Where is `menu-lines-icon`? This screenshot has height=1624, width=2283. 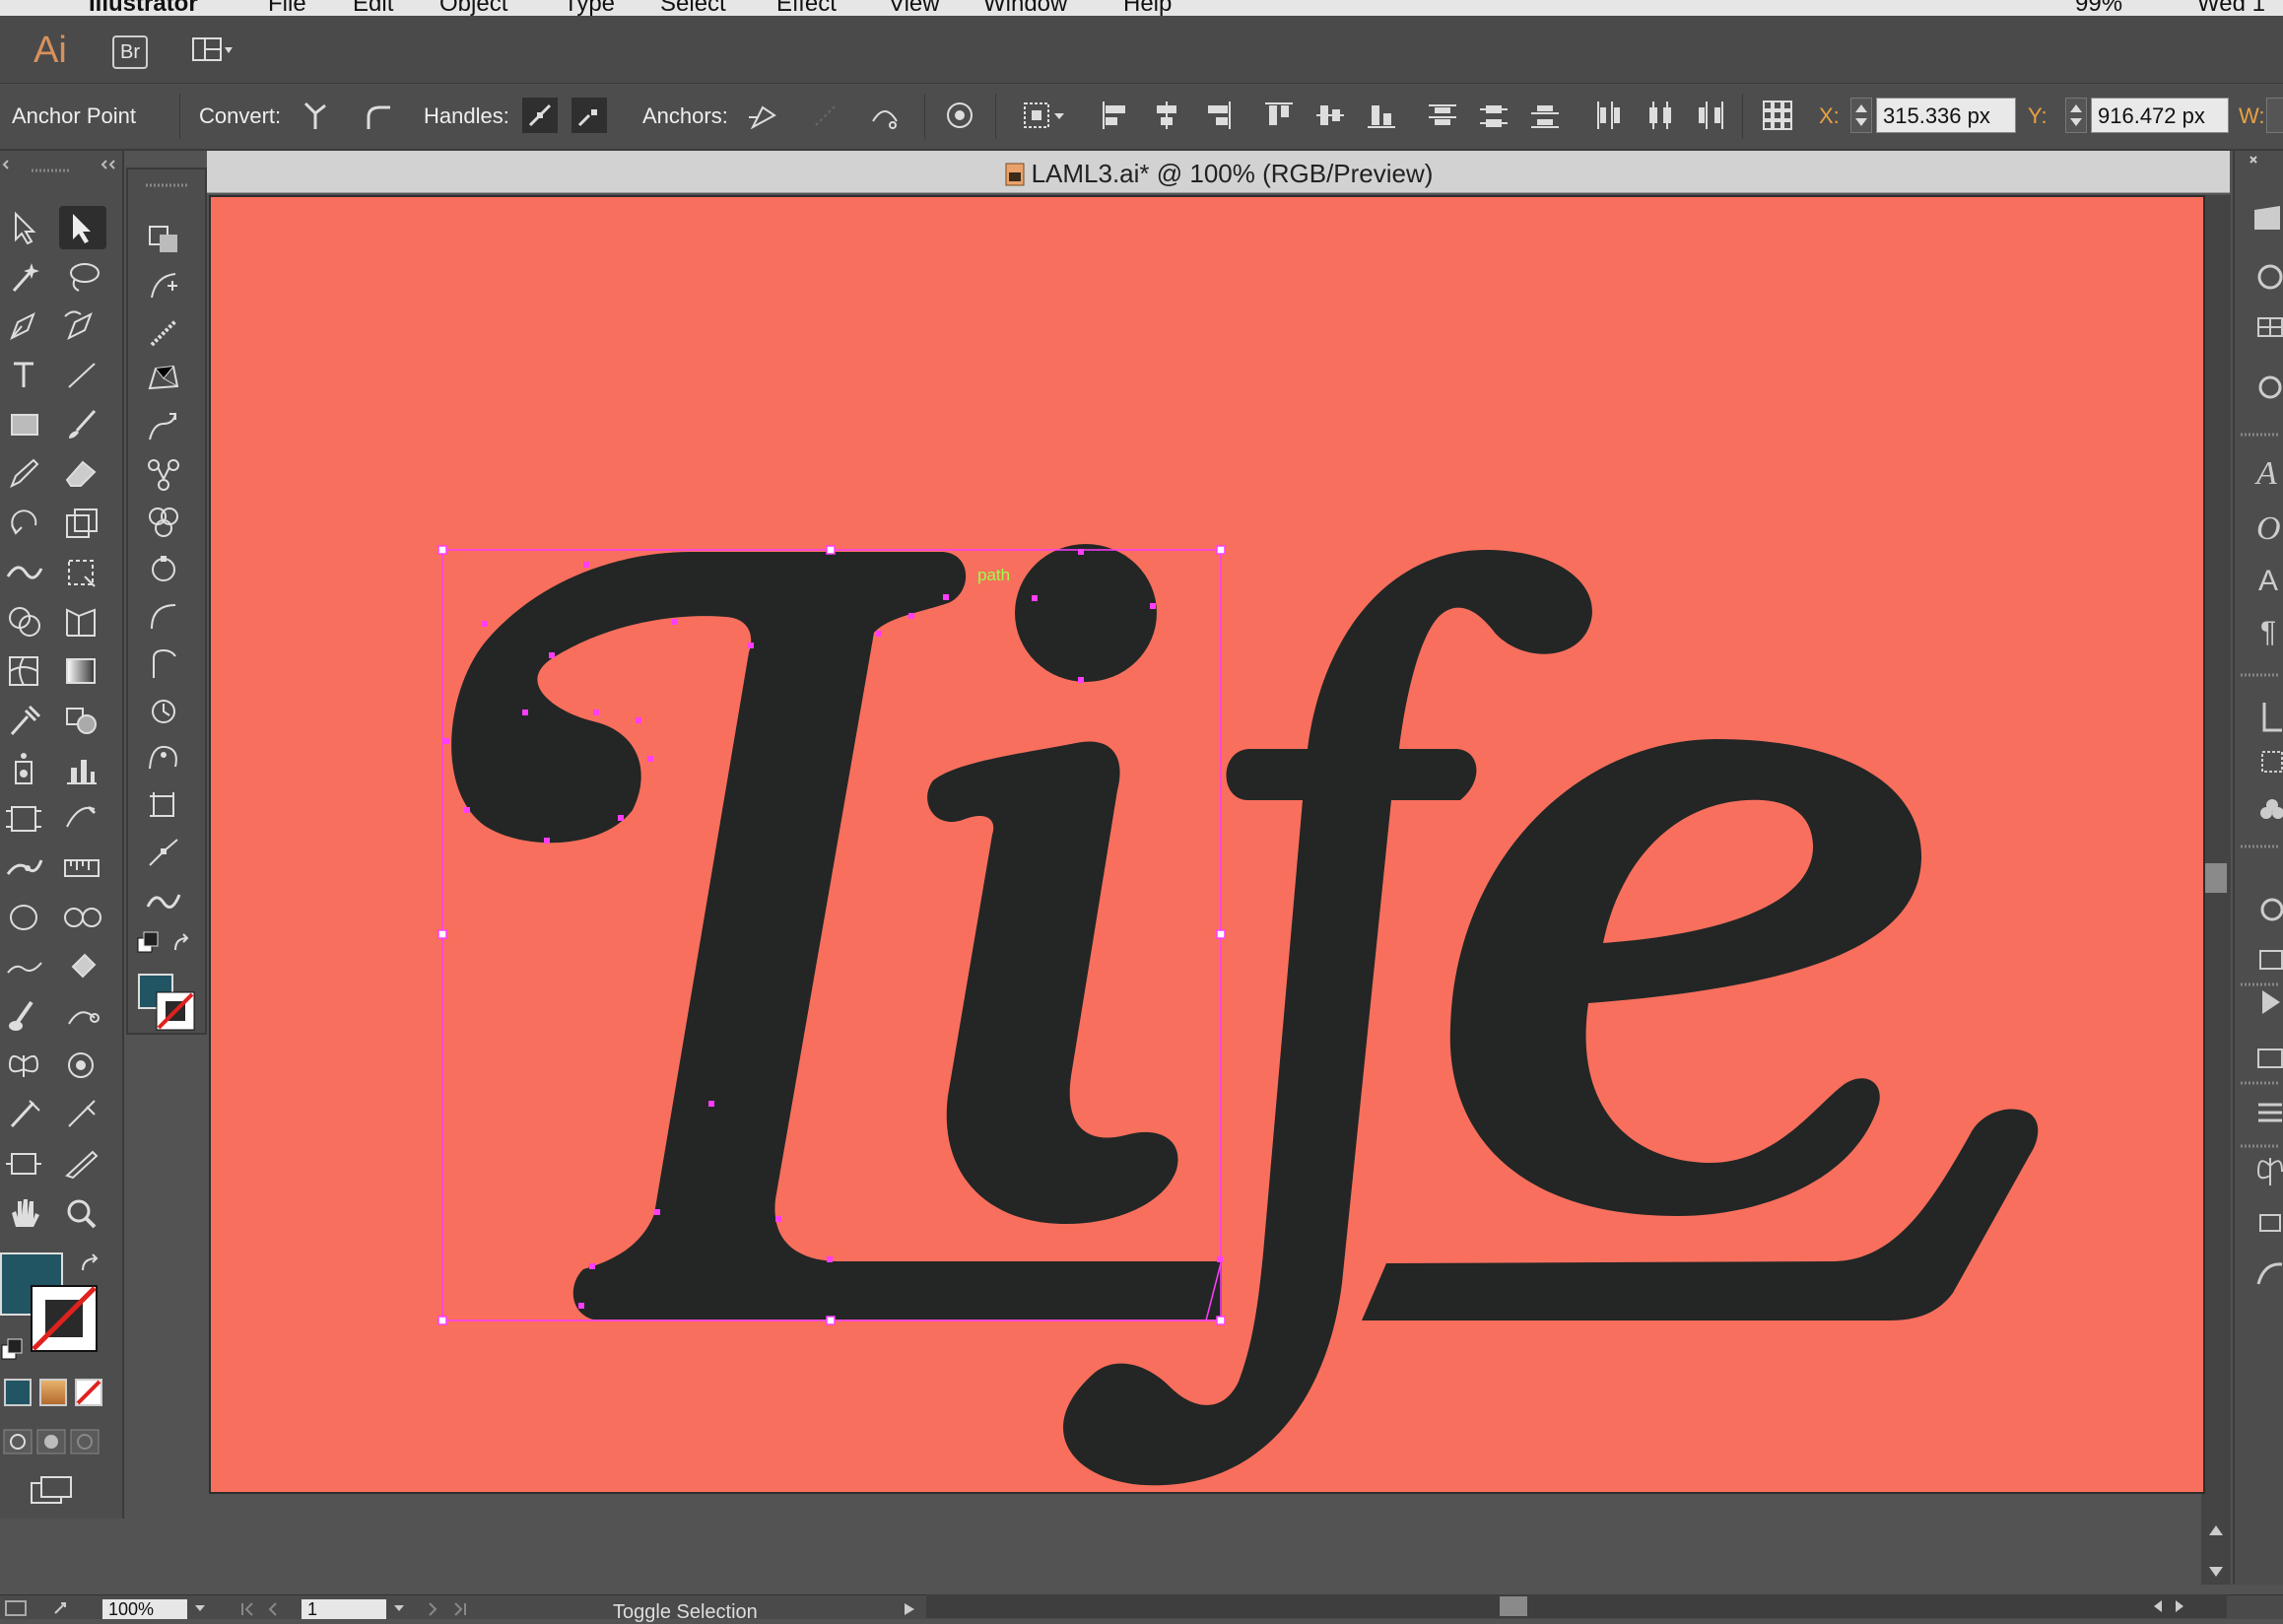 menu-lines-icon is located at coordinates (2270, 1112).